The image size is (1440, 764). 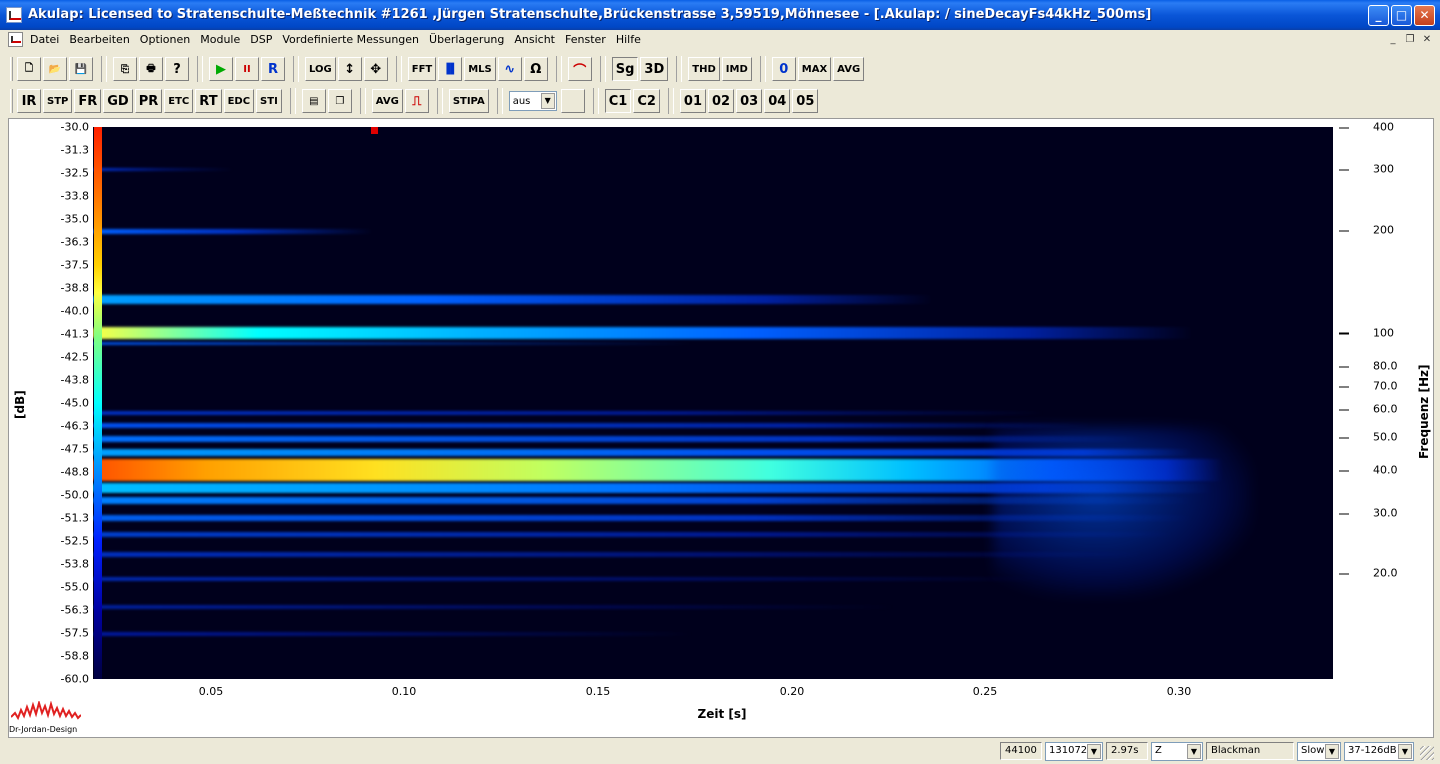 What do you see at coordinates (1366, 169) in the screenshot?
I see `freq-tick: 300` at bounding box center [1366, 169].